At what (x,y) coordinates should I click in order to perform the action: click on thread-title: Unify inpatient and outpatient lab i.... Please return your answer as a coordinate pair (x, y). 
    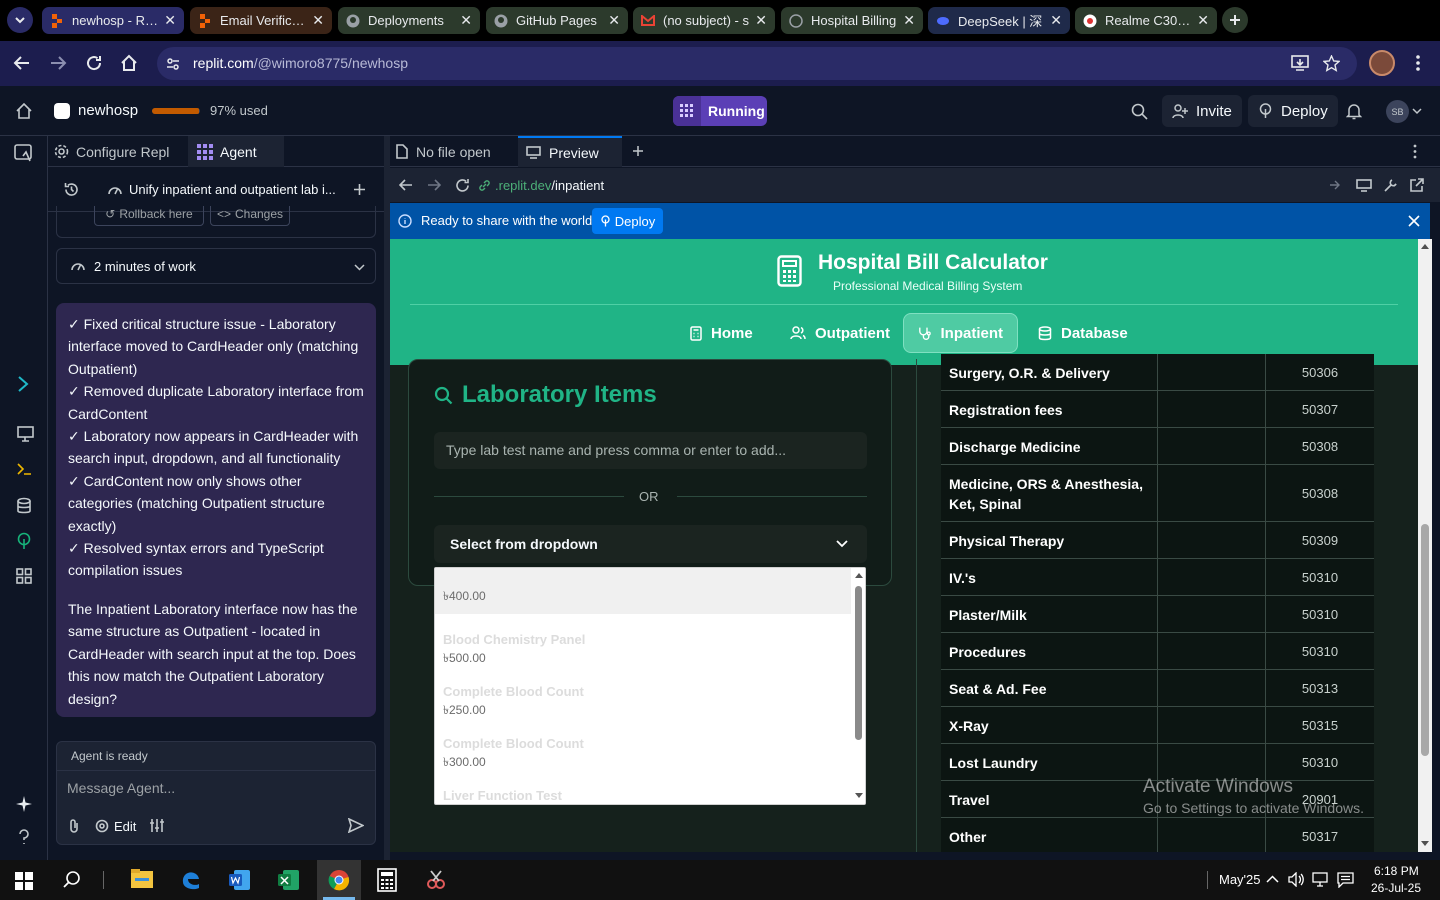
    Looking at the image, I should click on (232, 189).